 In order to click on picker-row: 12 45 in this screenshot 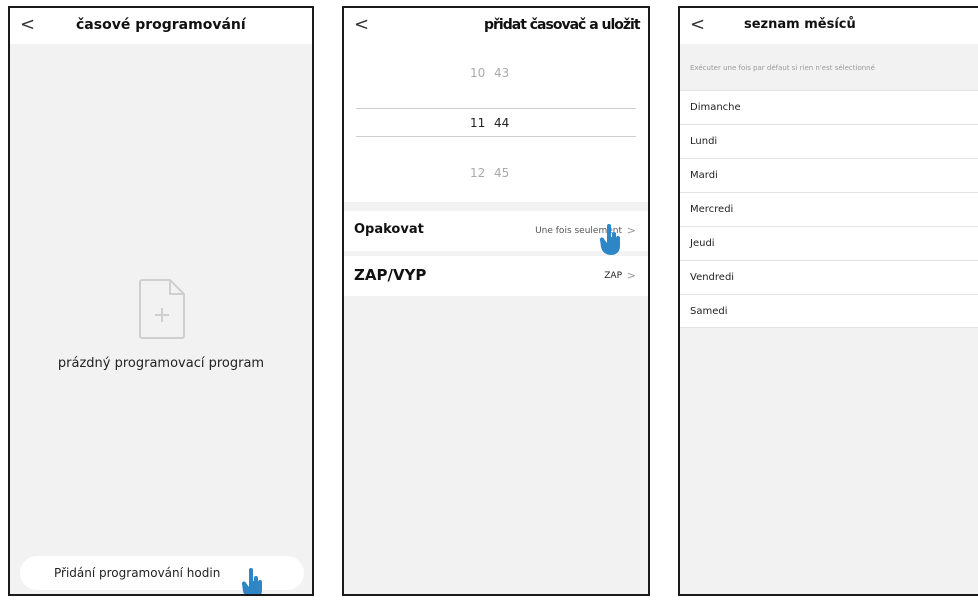, I will do `click(496, 176)`.